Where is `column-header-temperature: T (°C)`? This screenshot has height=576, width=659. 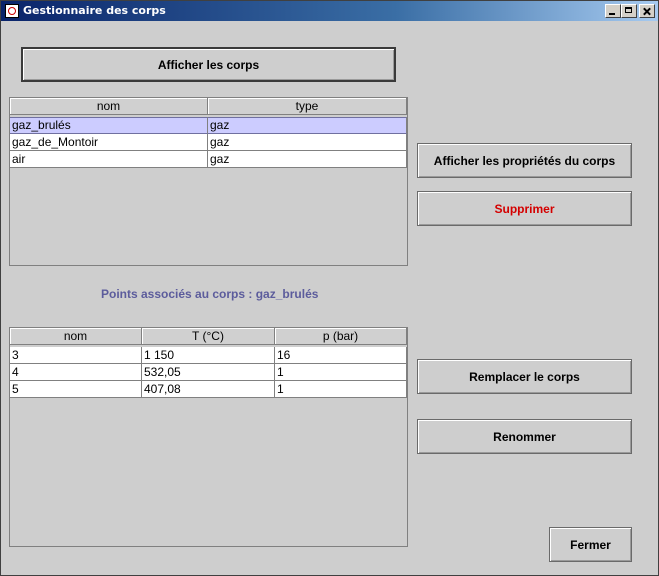
column-header-temperature: T (°C) is located at coordinates (208, 336).